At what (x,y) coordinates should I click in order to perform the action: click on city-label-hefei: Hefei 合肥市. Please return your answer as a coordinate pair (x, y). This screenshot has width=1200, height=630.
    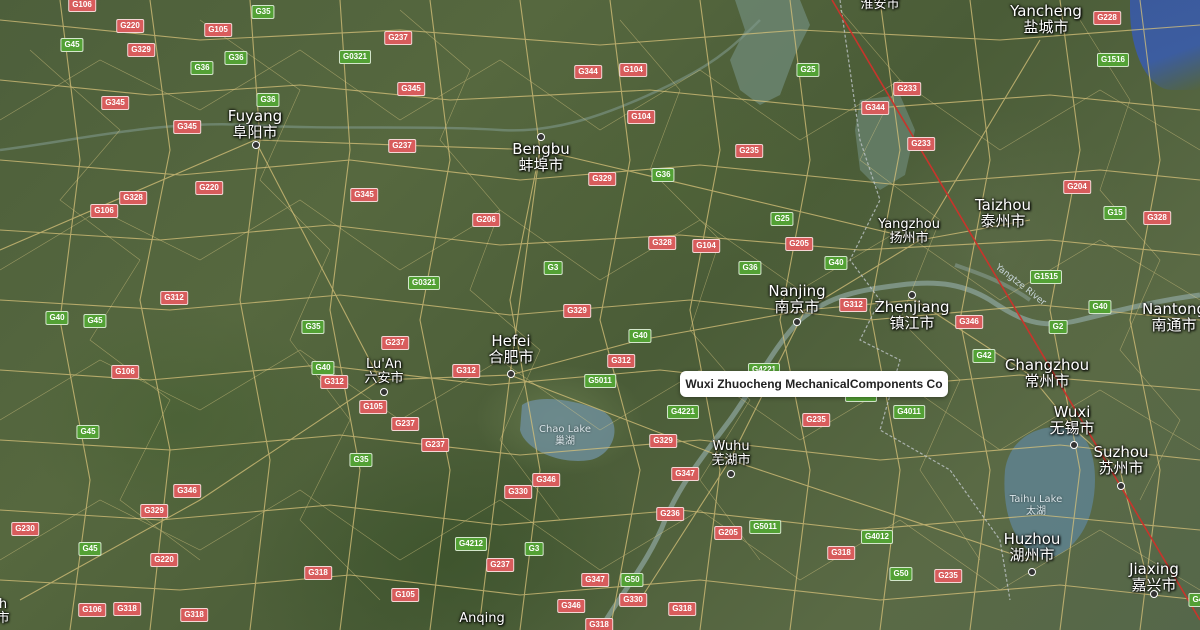
    Looking at the image, I should click on (510, 349).